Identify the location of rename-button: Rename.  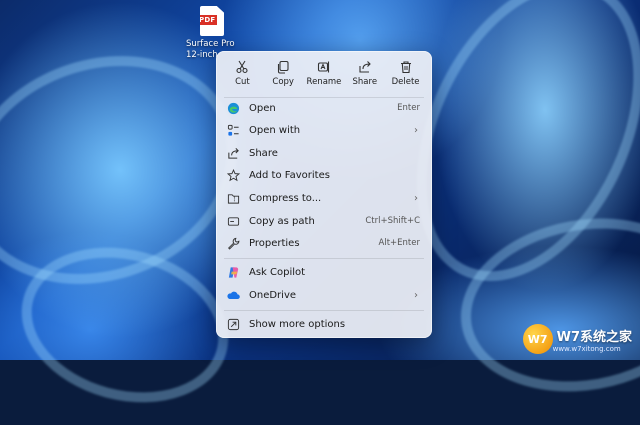
(324, 77).